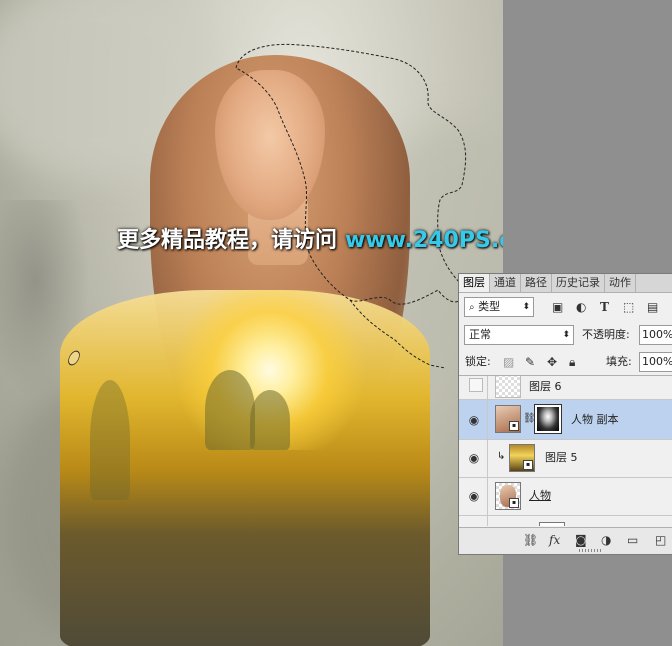 The image size is (672, 646). What do you see at coordinates (480, 334) in the screenshot?
I see `blend-mode-value: 正常` at bounding box center [480, 334].